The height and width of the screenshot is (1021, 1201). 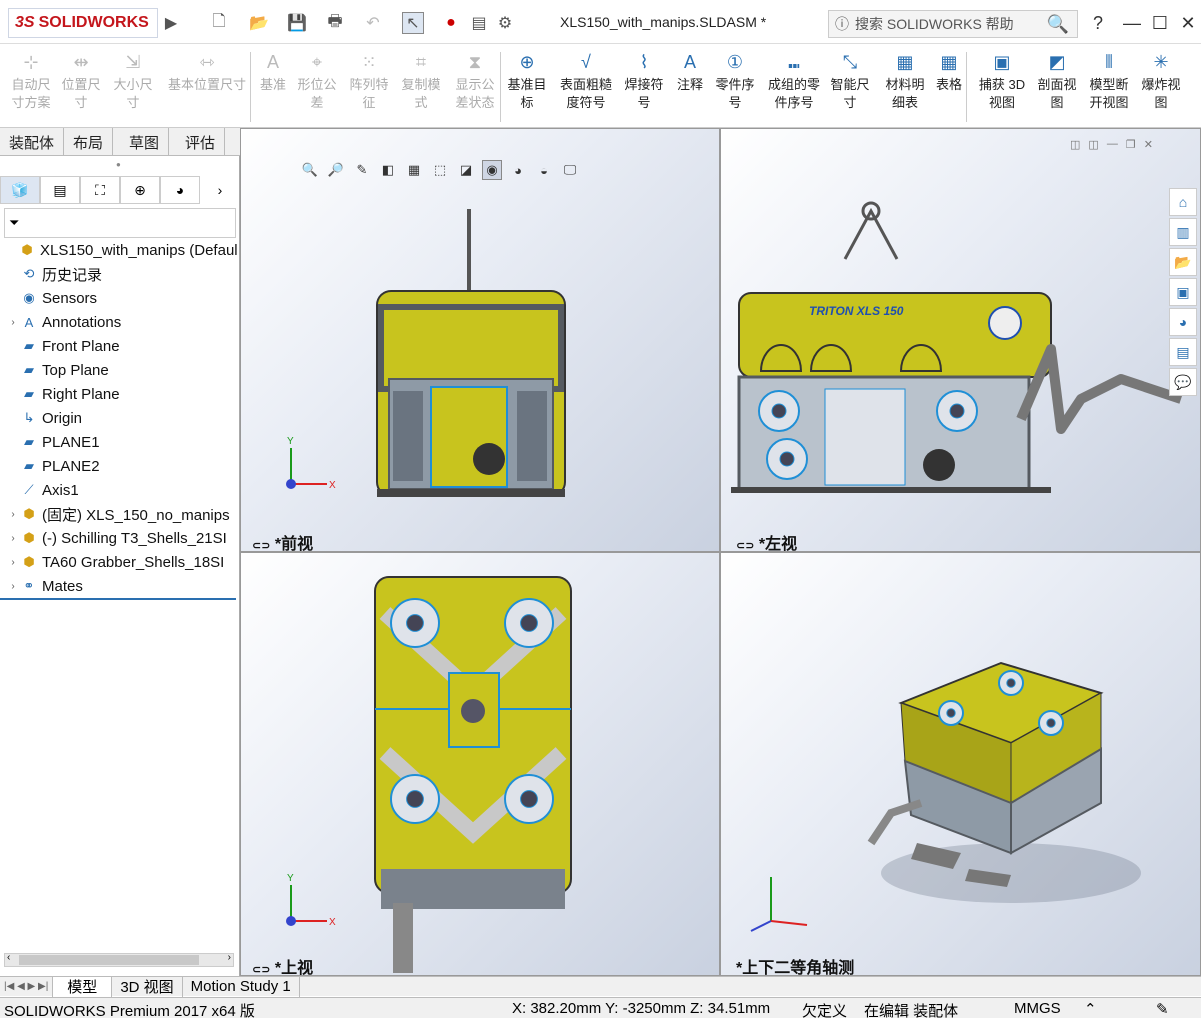 What do you see at coordinates (133, 87) in the screenshot?
I see `cmd-size-dim-button: ⇲ 大小尺 寸` at bounding box center [133, 87].